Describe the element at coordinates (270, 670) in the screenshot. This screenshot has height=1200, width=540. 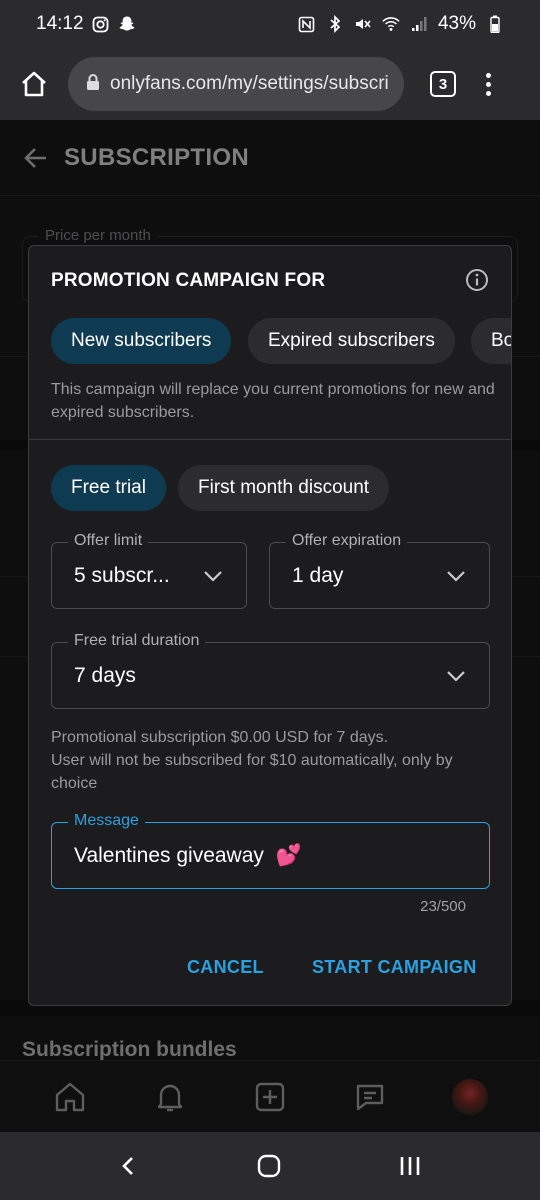
I see `free-trial-duration-select: Free trial duration 7 days` at that location.